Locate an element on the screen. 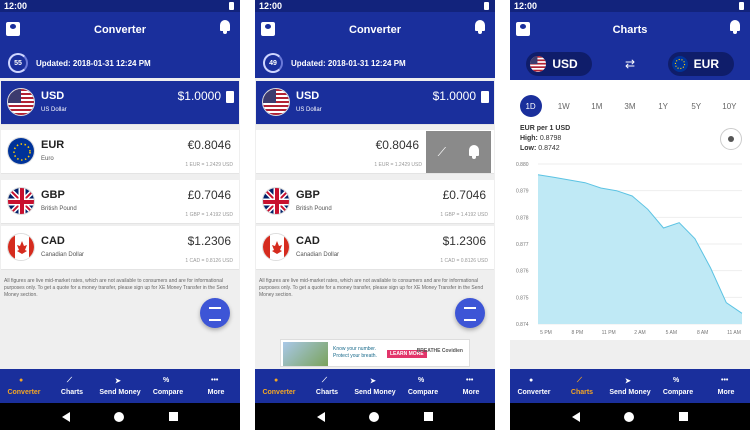 This screenshot has width=750, height=430. swap-icon: ⇄ is located at coordinates (630, 64).